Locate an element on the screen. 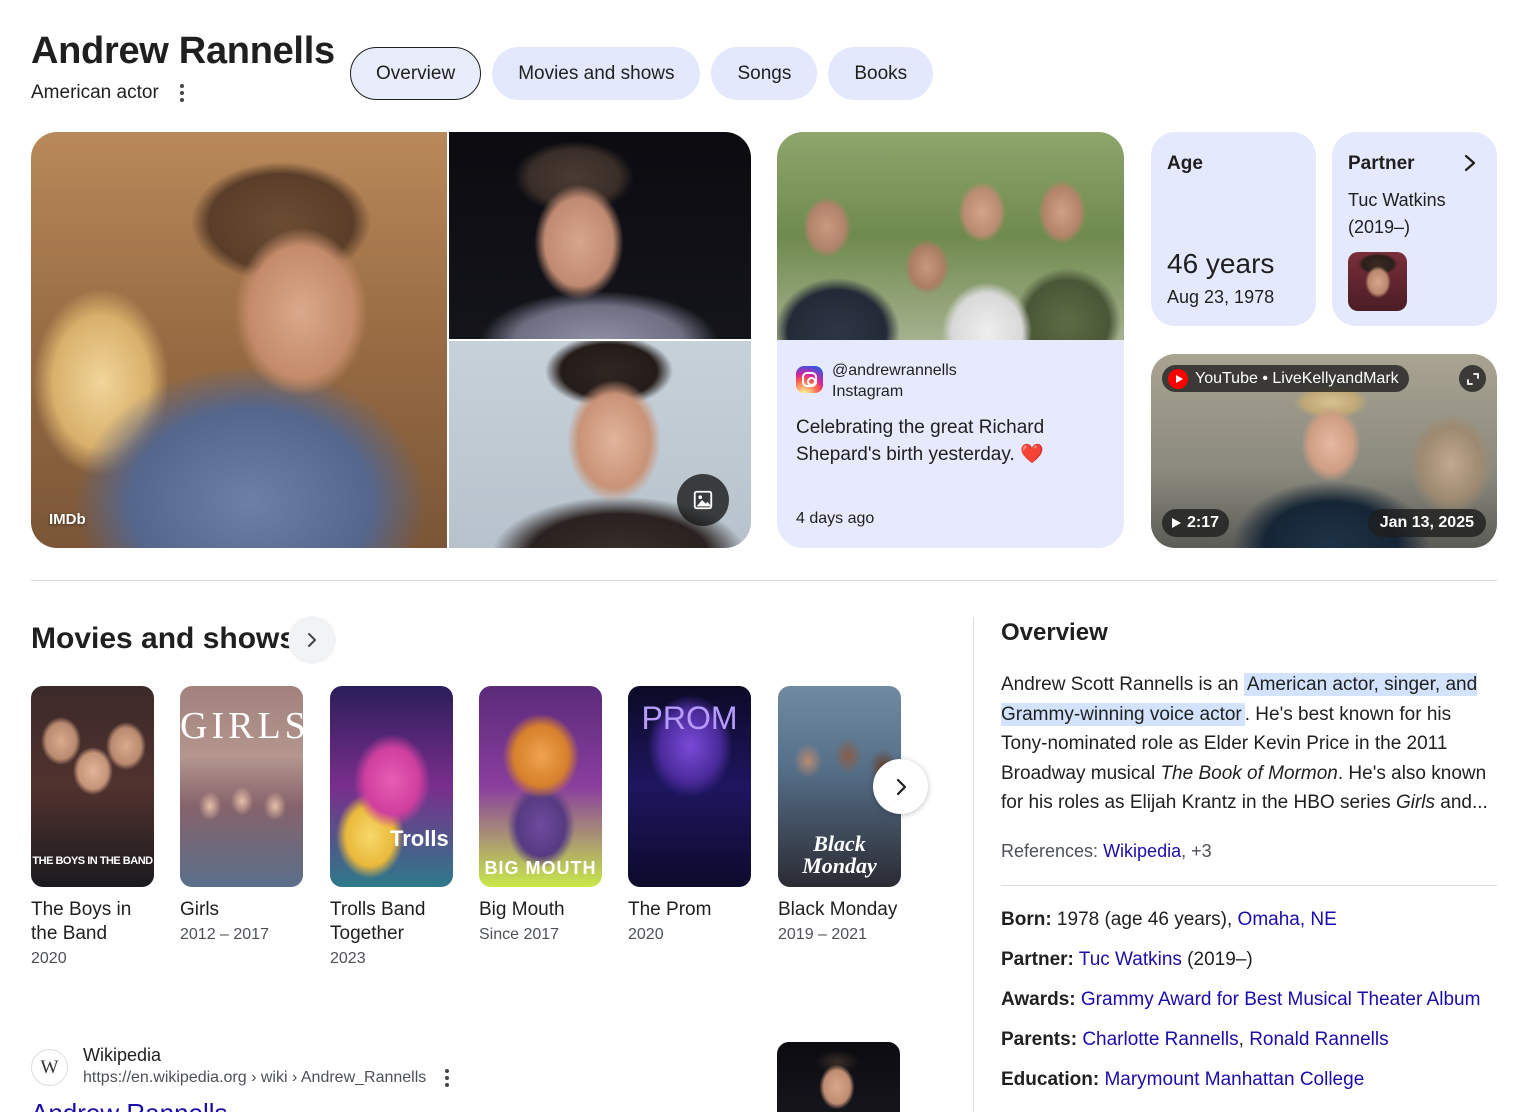 This screenshot has width=1526, height=1112. age-value: 46 years is located at coordinates (1221, 263).